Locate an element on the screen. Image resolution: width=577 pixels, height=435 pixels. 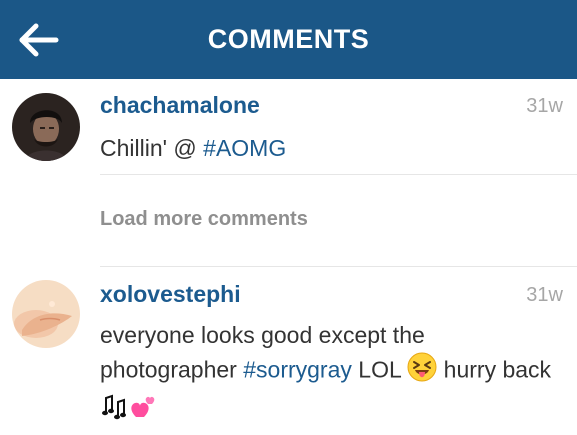
comment-text-plain: hurry back is located at coordinates (494, 369).